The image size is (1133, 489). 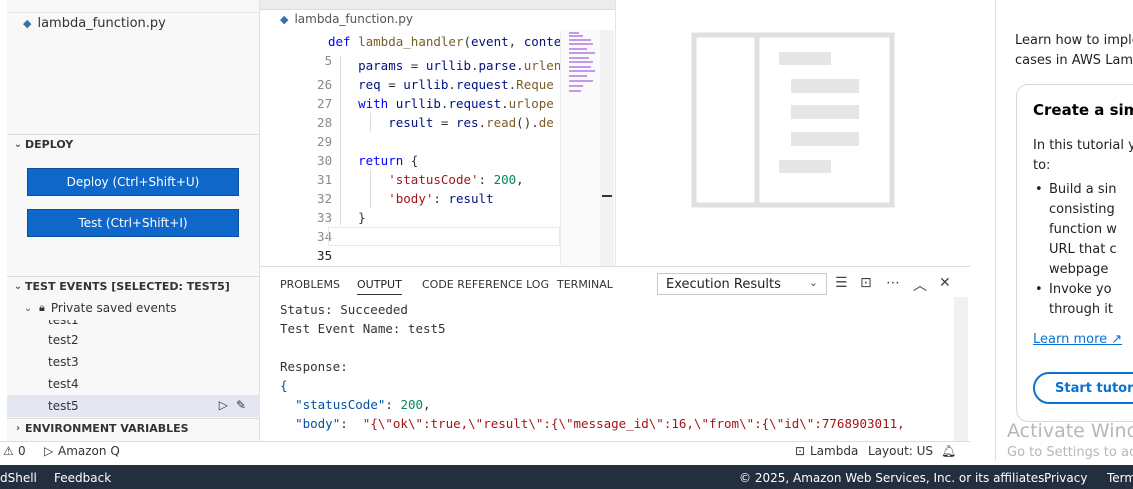 What do you see at coordinates (456, 103) in the screenshot?
I see `code-text: with urllib.request.urlope` at bounding box center [456, 103].